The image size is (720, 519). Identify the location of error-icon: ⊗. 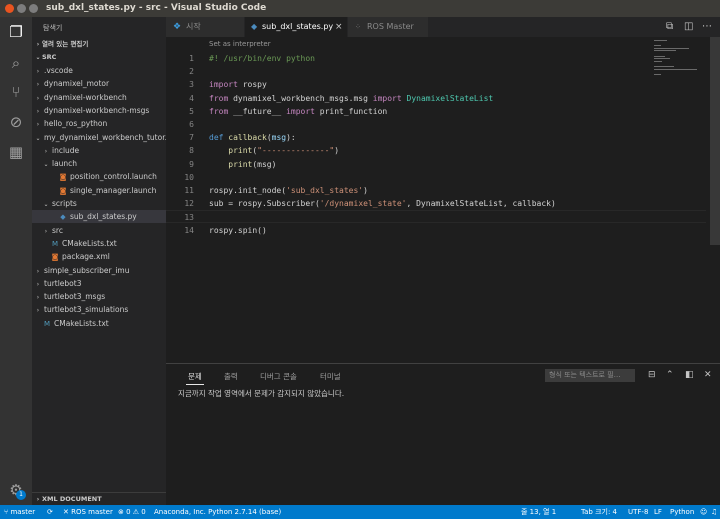
(122, 512).